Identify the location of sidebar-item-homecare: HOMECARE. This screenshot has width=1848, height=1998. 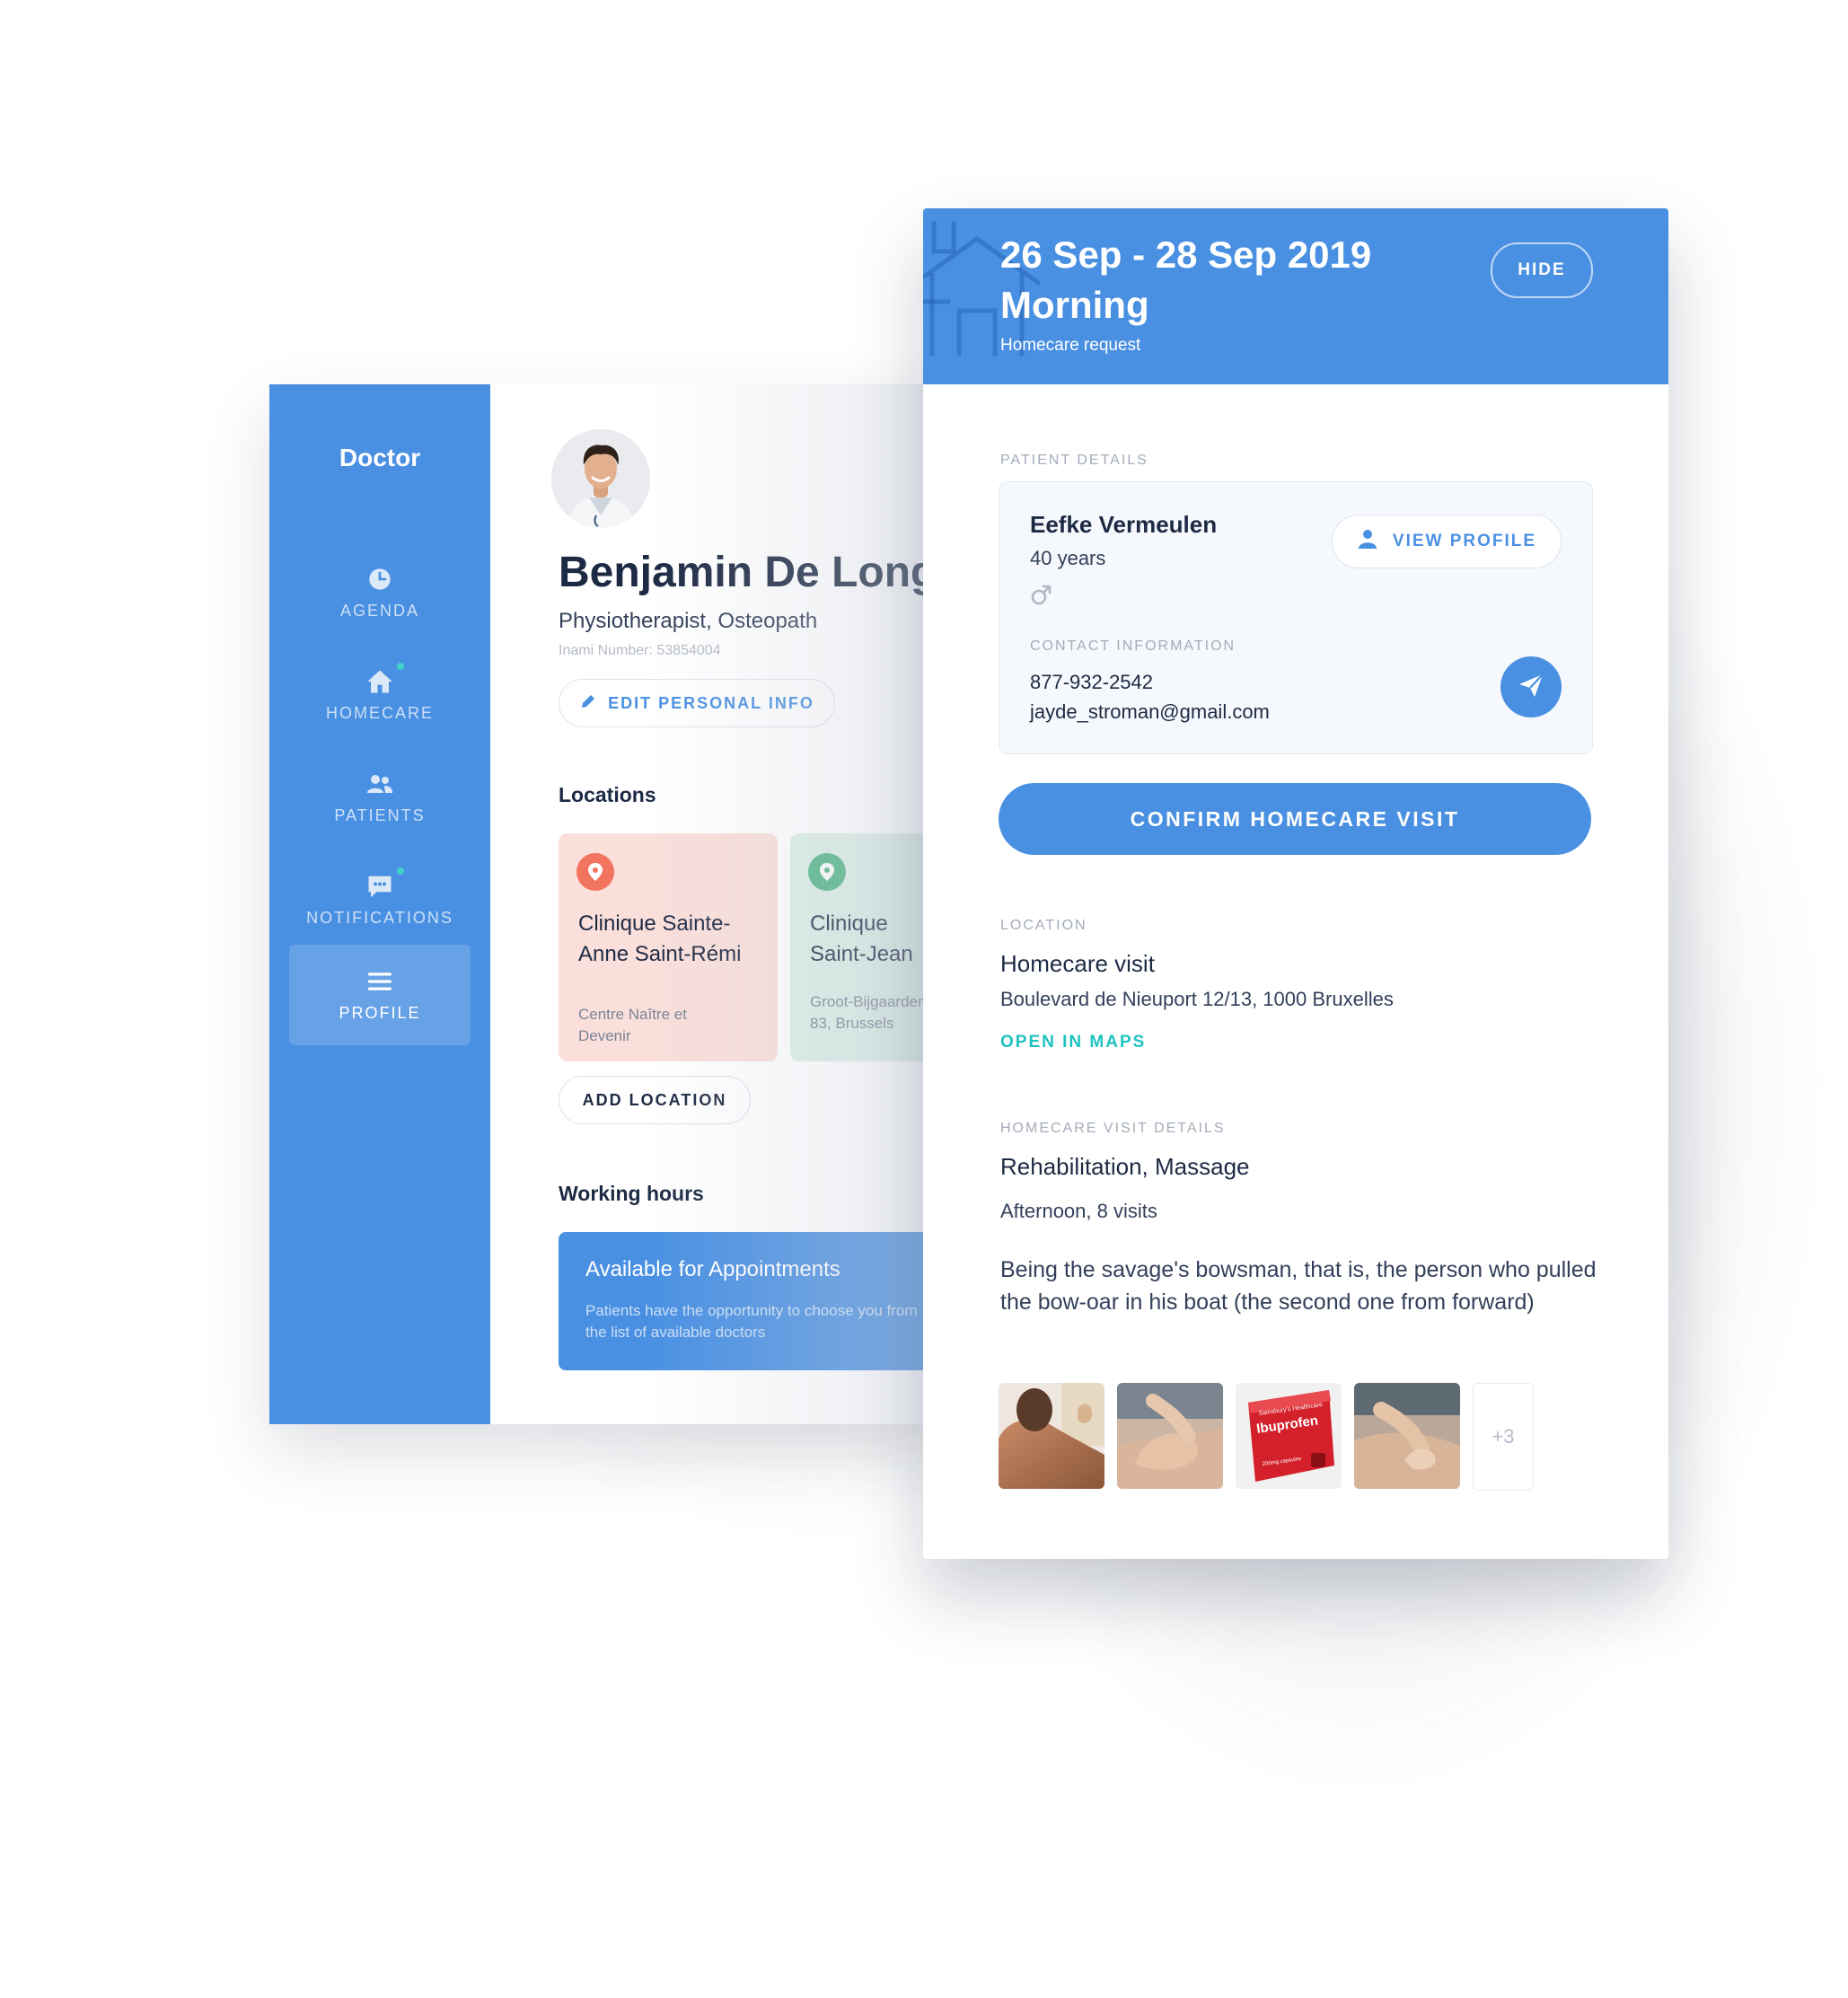
(380, 695).